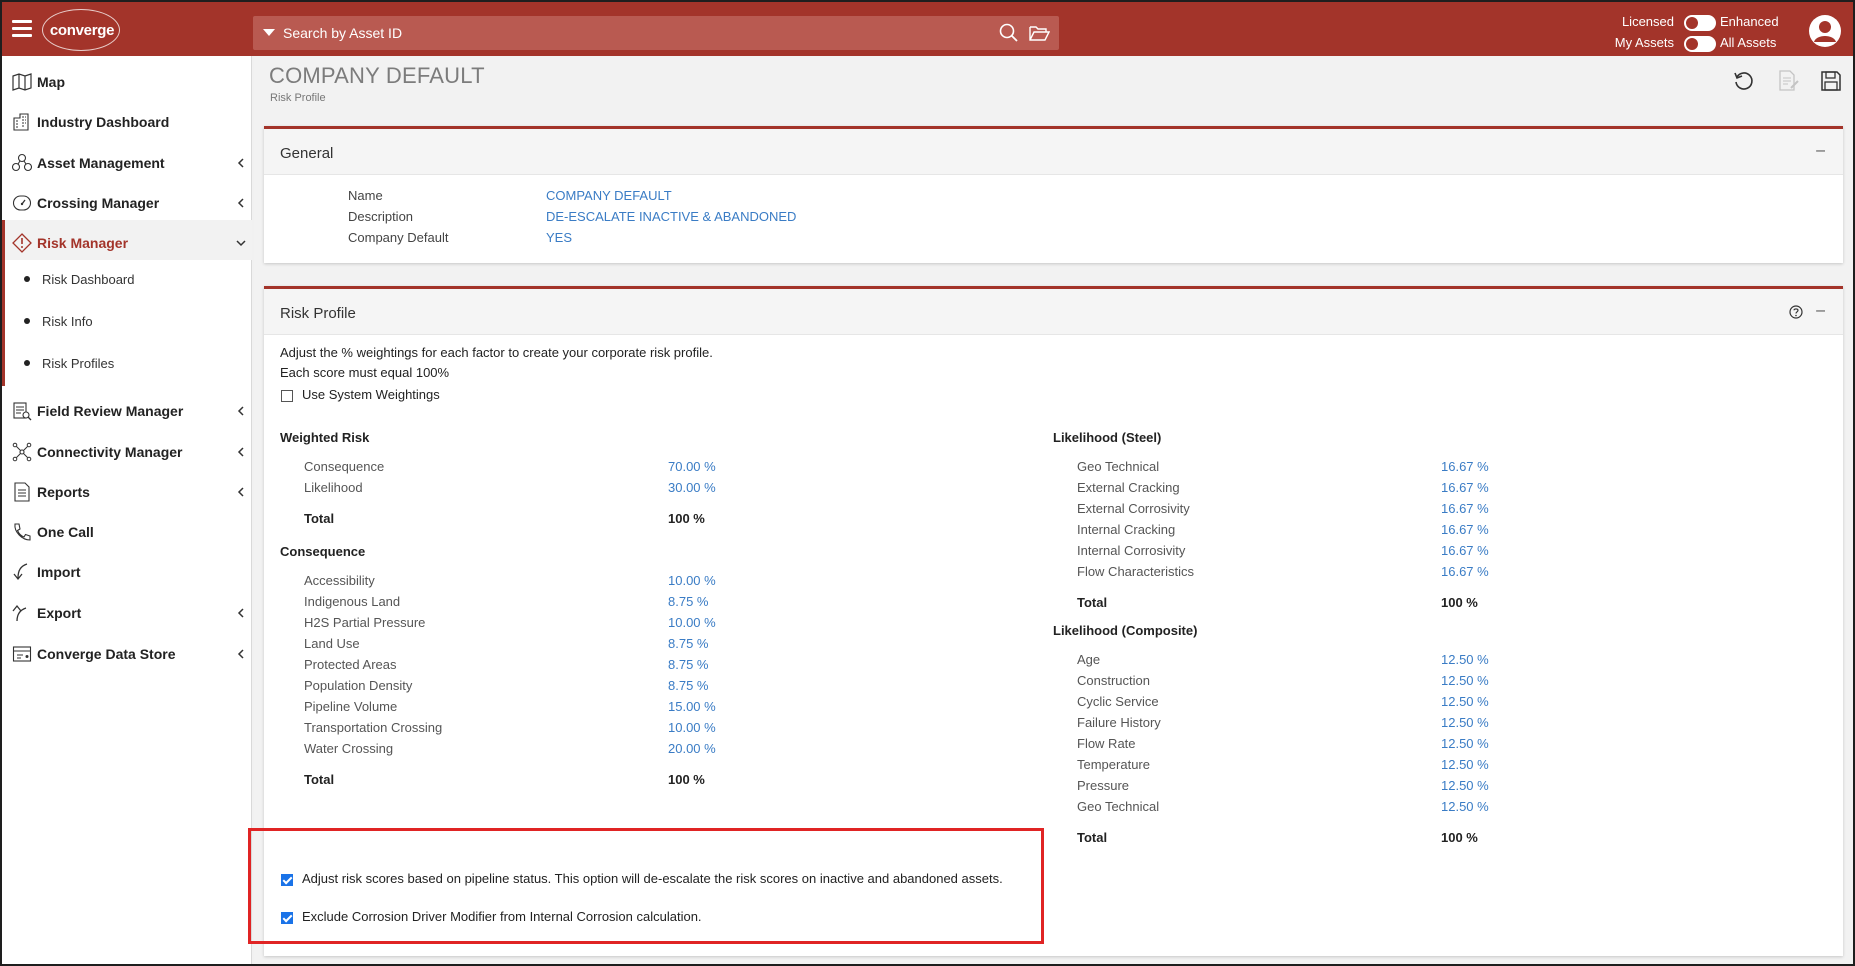 The height and width of the screenshot is (966, 1855). What do you see at coordinates (269, 32) in the screenshot?
I see `search-type-dropdown-icon` at bounding box center [269, 32].